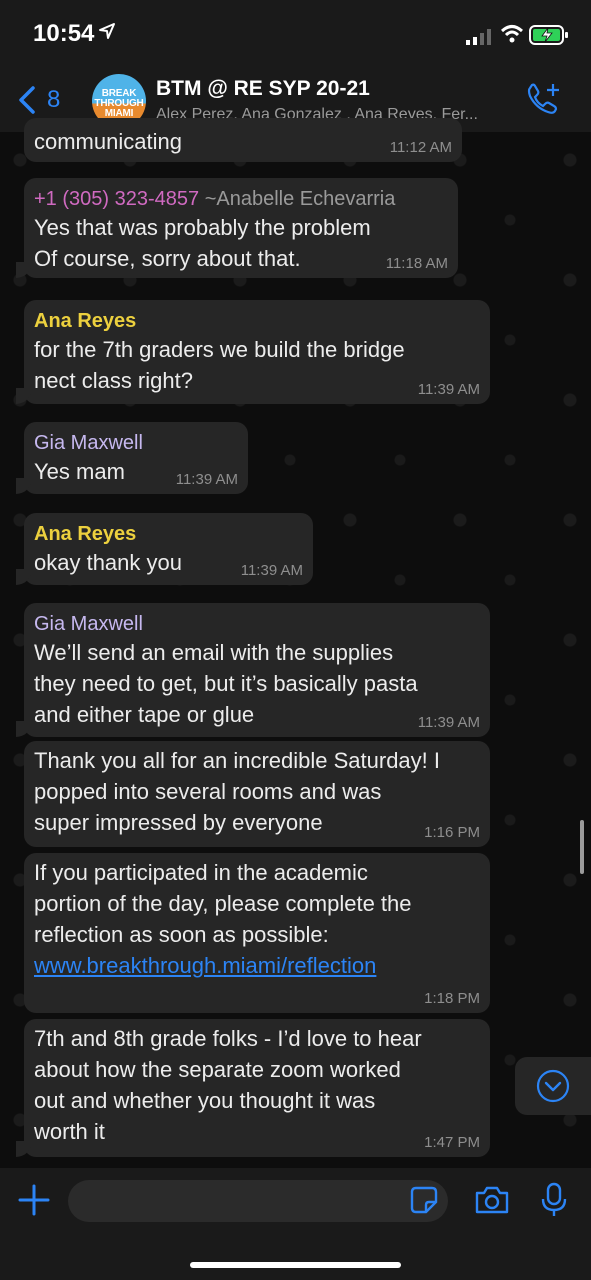 Image resolution: width=591 pixels, height=1280 pixels. What do you see at coordinates (300, 199) in the screenshot?
I see `sender-alias: ~Anabelle Echevarria` at bounding box center [300, 199].